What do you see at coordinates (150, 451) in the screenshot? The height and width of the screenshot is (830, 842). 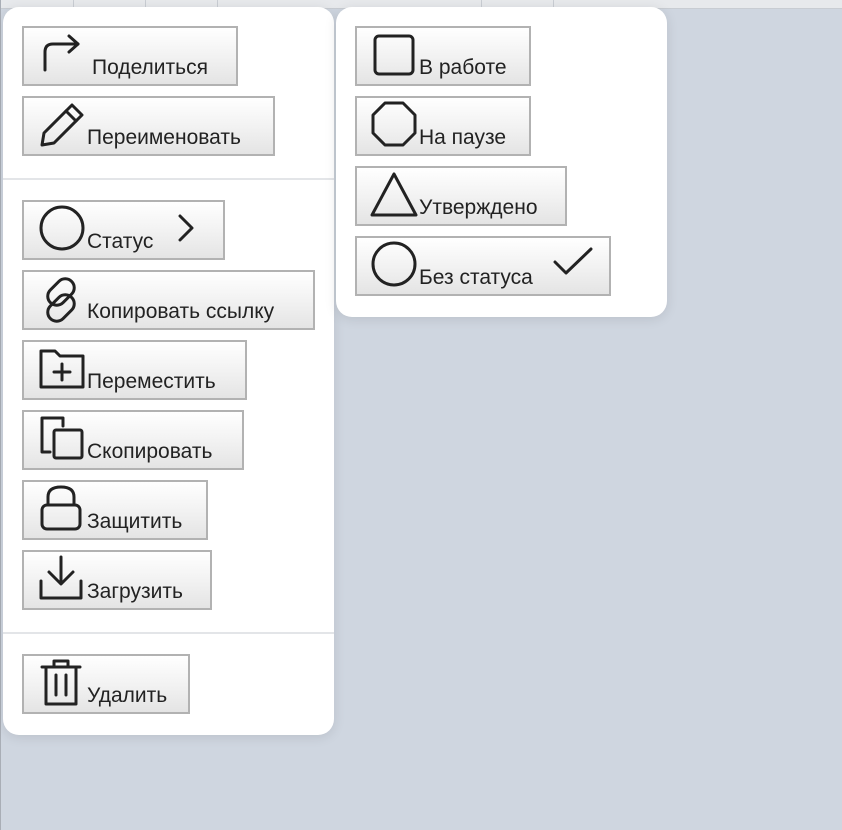 I see `duplicate-label: Скопировать` at bounding box center [150, 451].